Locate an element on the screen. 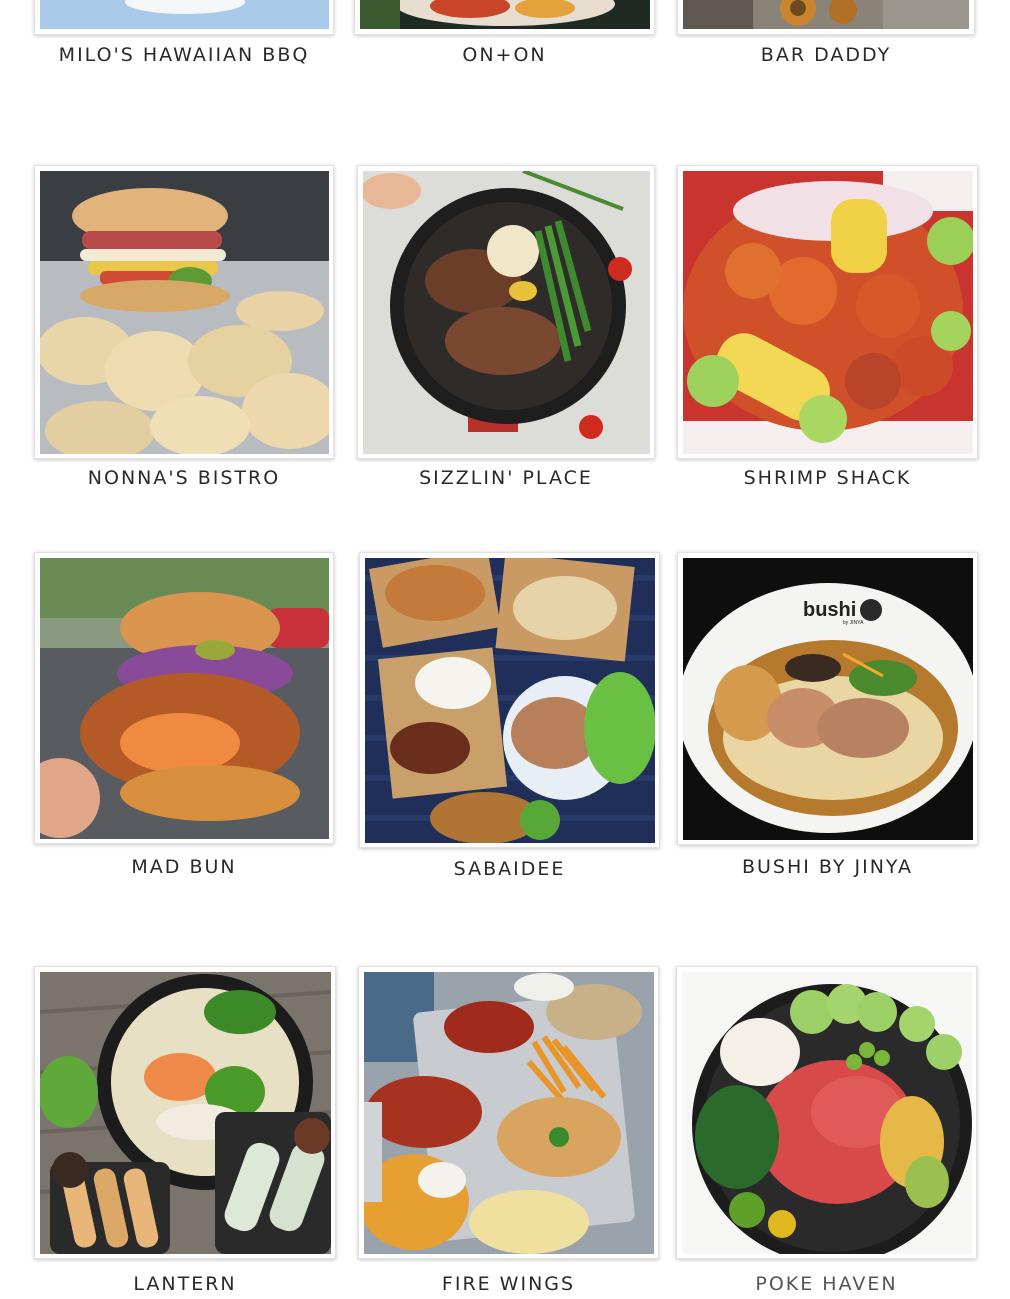  restaurant-card-on-on: ON+ON is located at coordinates (504, 35).